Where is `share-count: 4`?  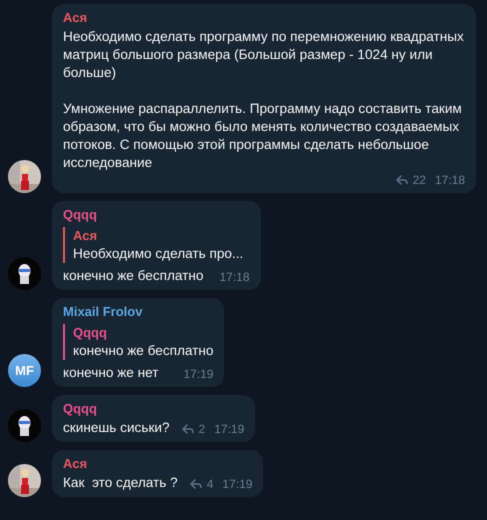
share-count: 4 is located at coordinates (210, 484).